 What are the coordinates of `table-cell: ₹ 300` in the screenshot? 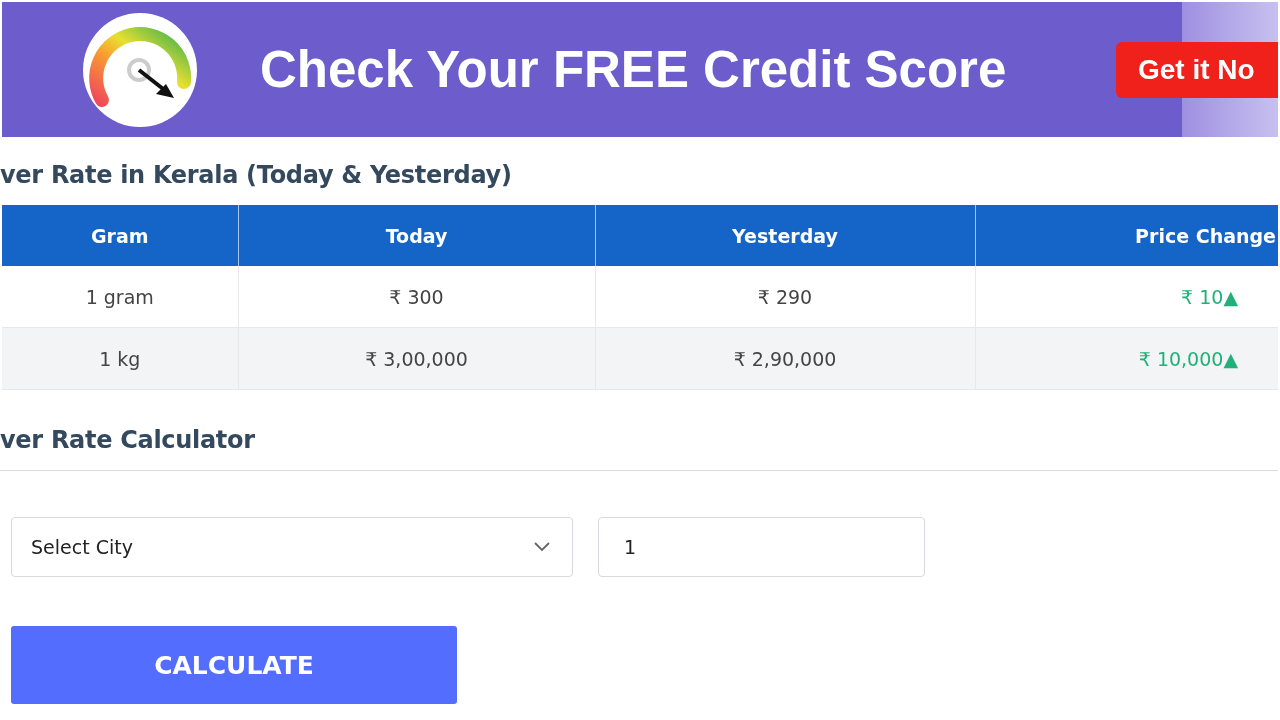 It's located at (416, 297).